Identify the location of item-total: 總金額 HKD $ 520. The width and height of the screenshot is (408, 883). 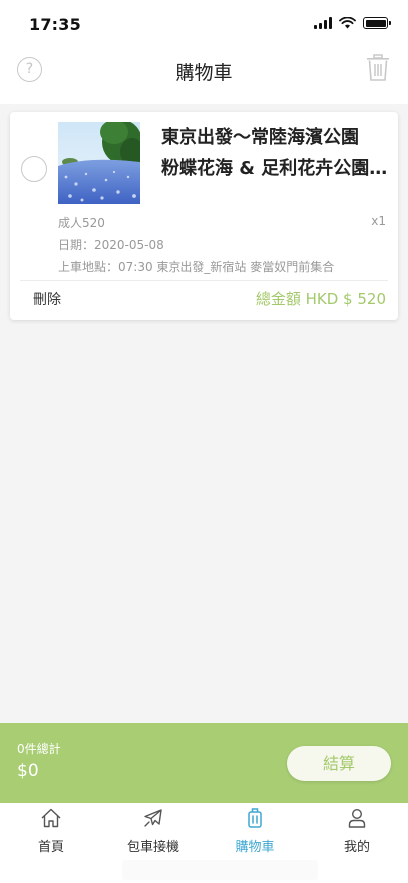
(320, 299).